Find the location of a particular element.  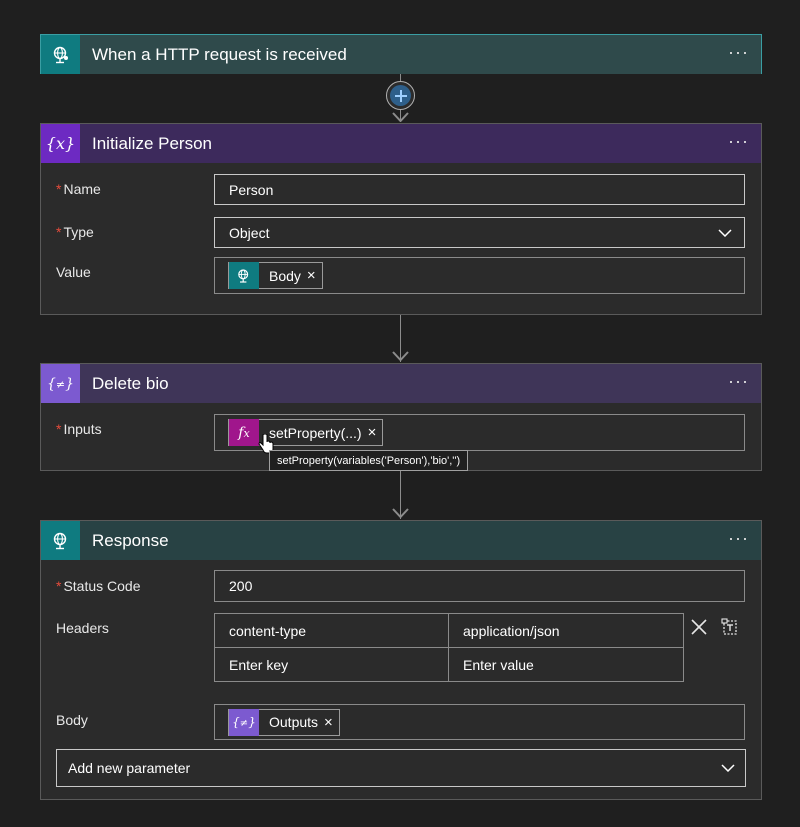

variable-icon: {x} is located at coordinates (60, 143).